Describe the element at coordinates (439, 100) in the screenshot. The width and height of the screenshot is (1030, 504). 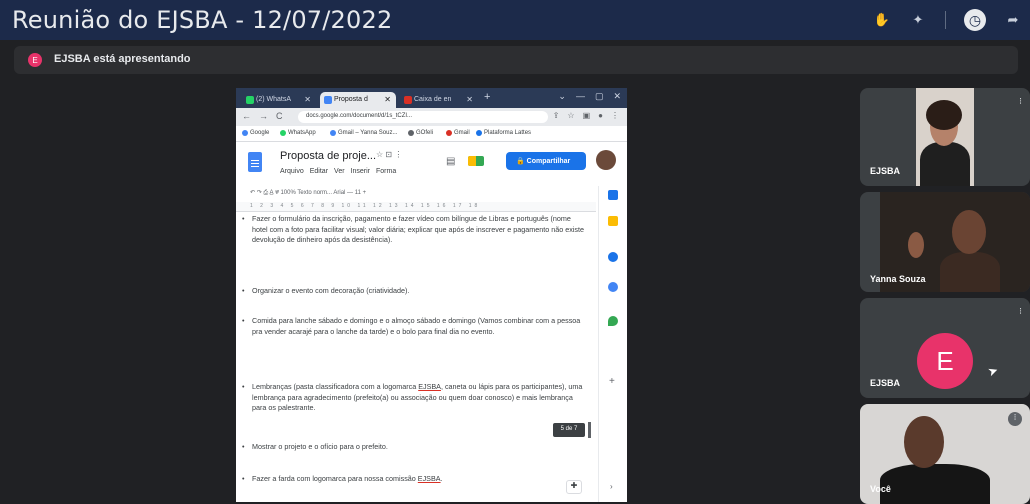
I see `browser-tab-gmail: Caixa de en ✕` at that location.